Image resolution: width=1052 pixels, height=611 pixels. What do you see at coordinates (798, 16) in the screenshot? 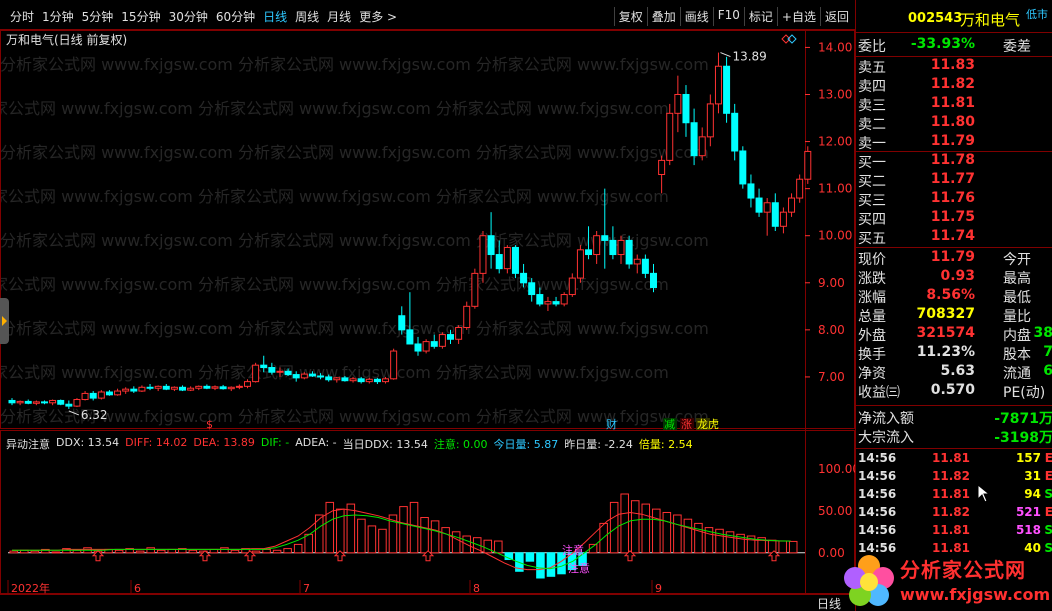
I see `tool-button: +自选` at bounding box center [798, 16].